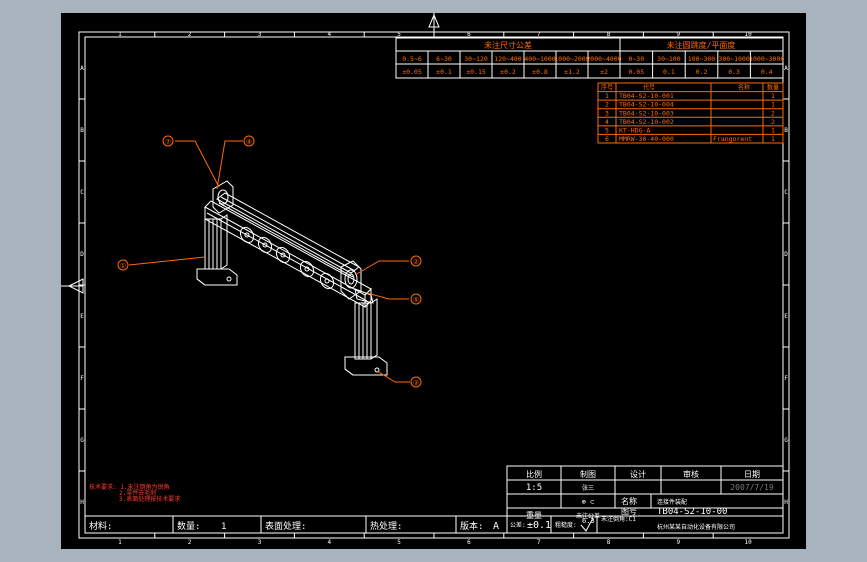  What do you see at coordinates (691, 474) in the screenshot?
I see `tb-header-review: 审核` at bounding box center [691, 474].